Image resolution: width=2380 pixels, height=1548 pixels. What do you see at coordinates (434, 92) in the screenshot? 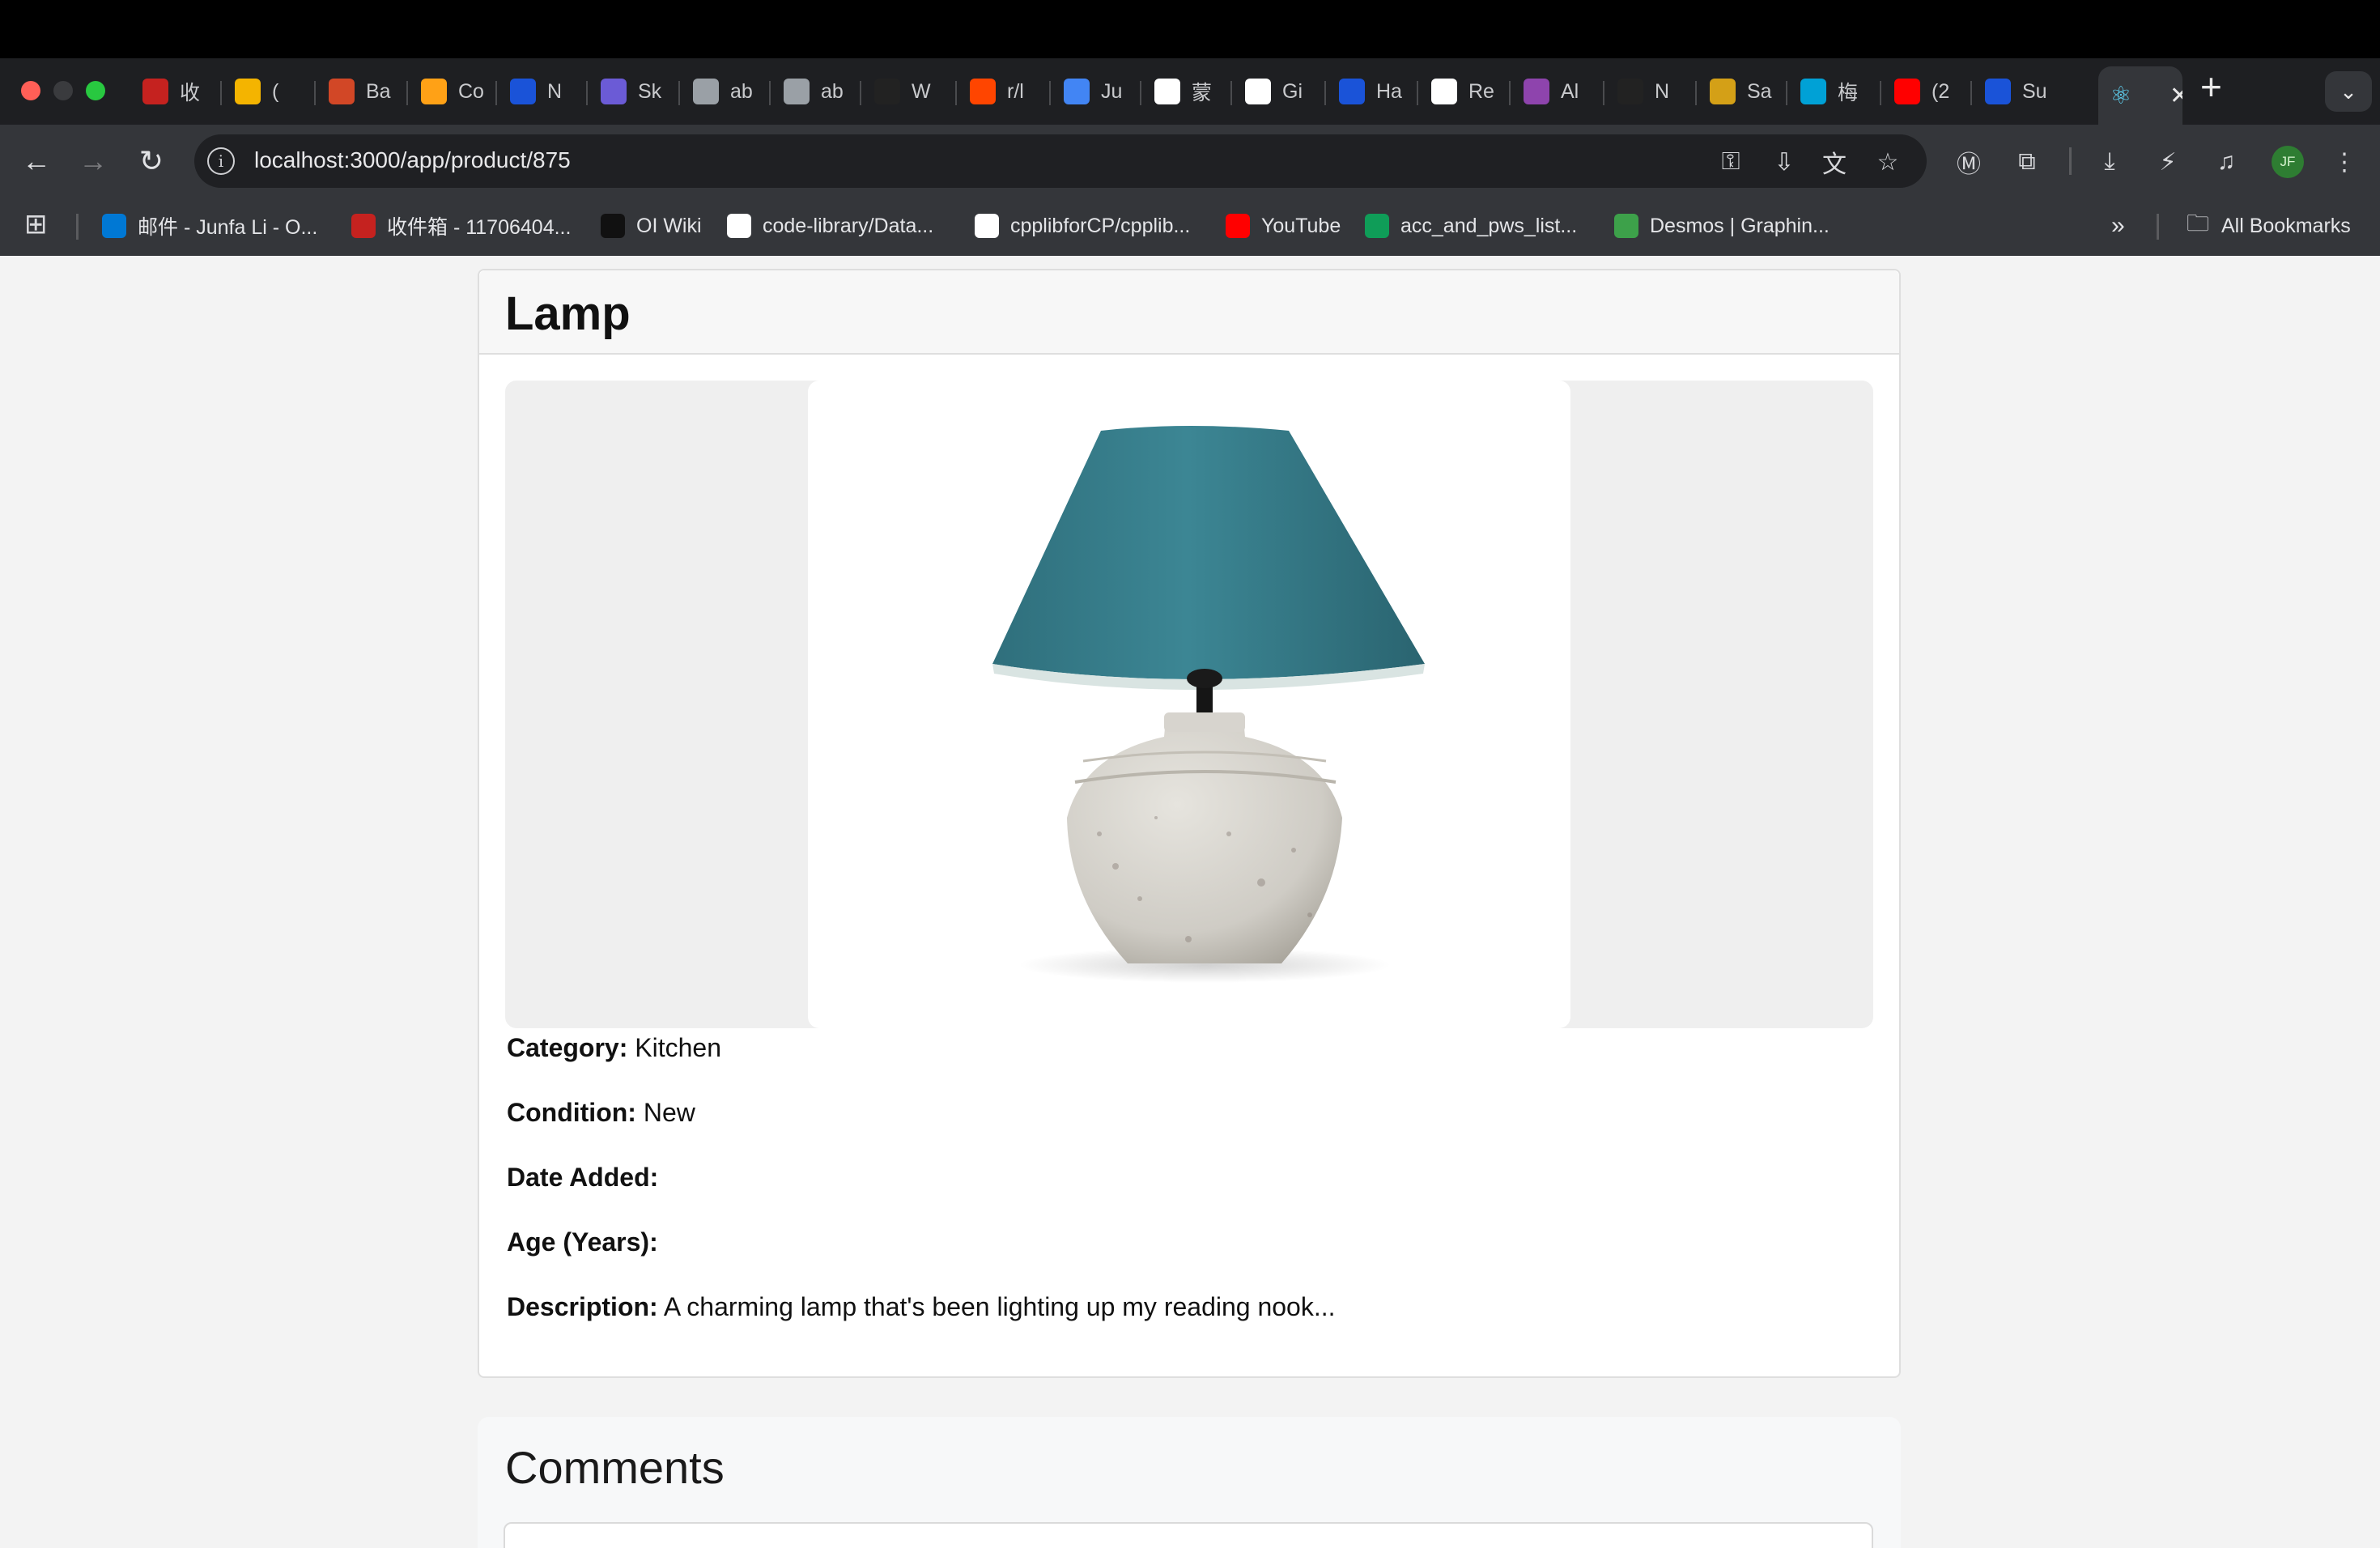
I see `leetcode-icon` at bounding box center [434, 92].